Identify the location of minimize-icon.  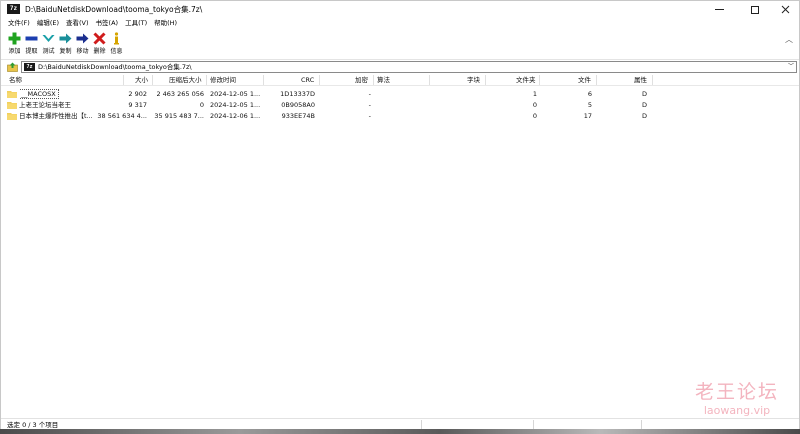
(719, 9).